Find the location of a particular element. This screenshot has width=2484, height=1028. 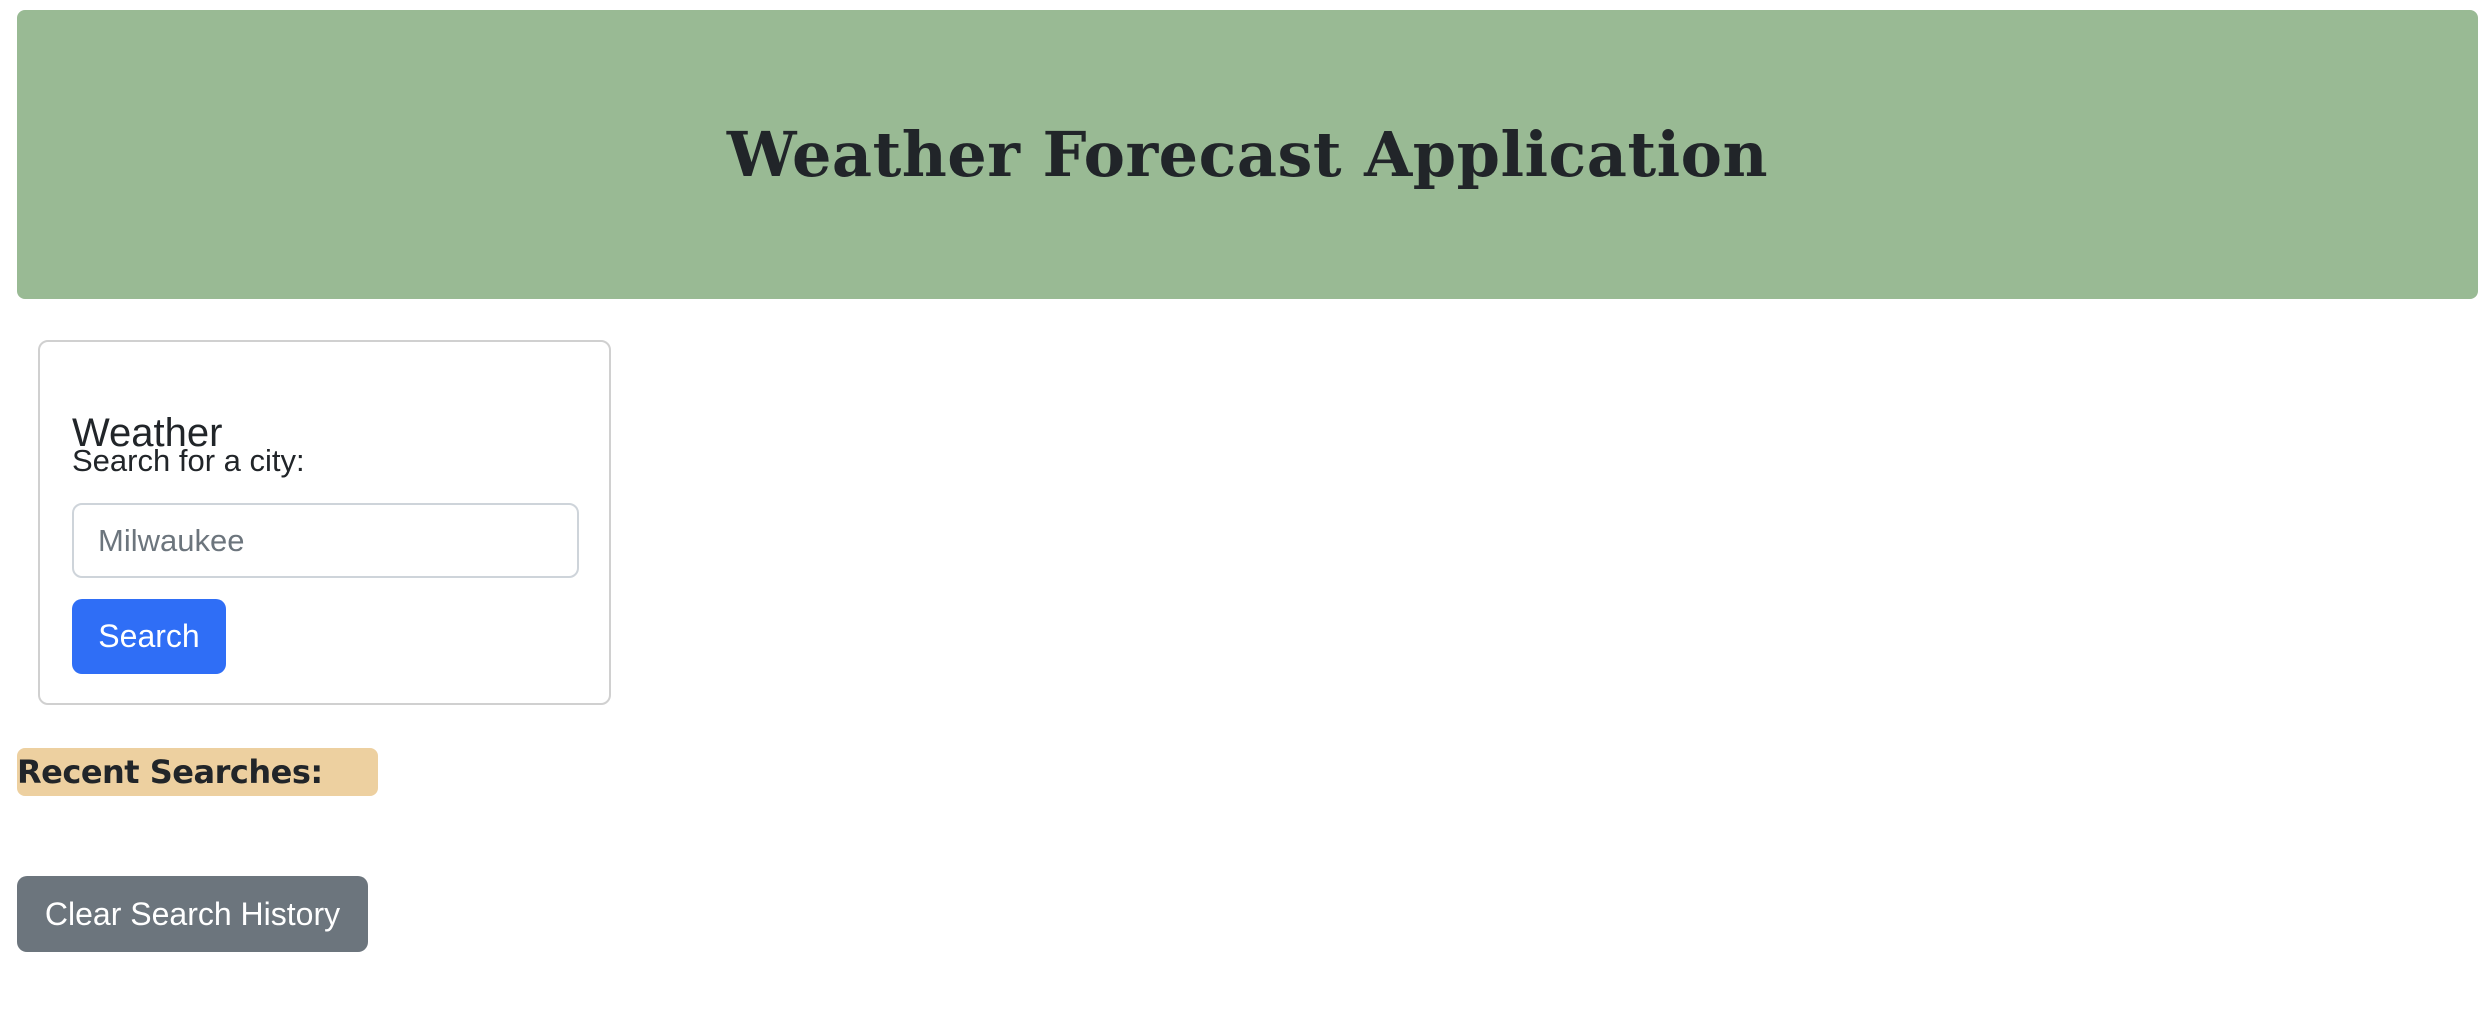

clear-search-history-button: Clear Search History is located at coordinates (192, 914).